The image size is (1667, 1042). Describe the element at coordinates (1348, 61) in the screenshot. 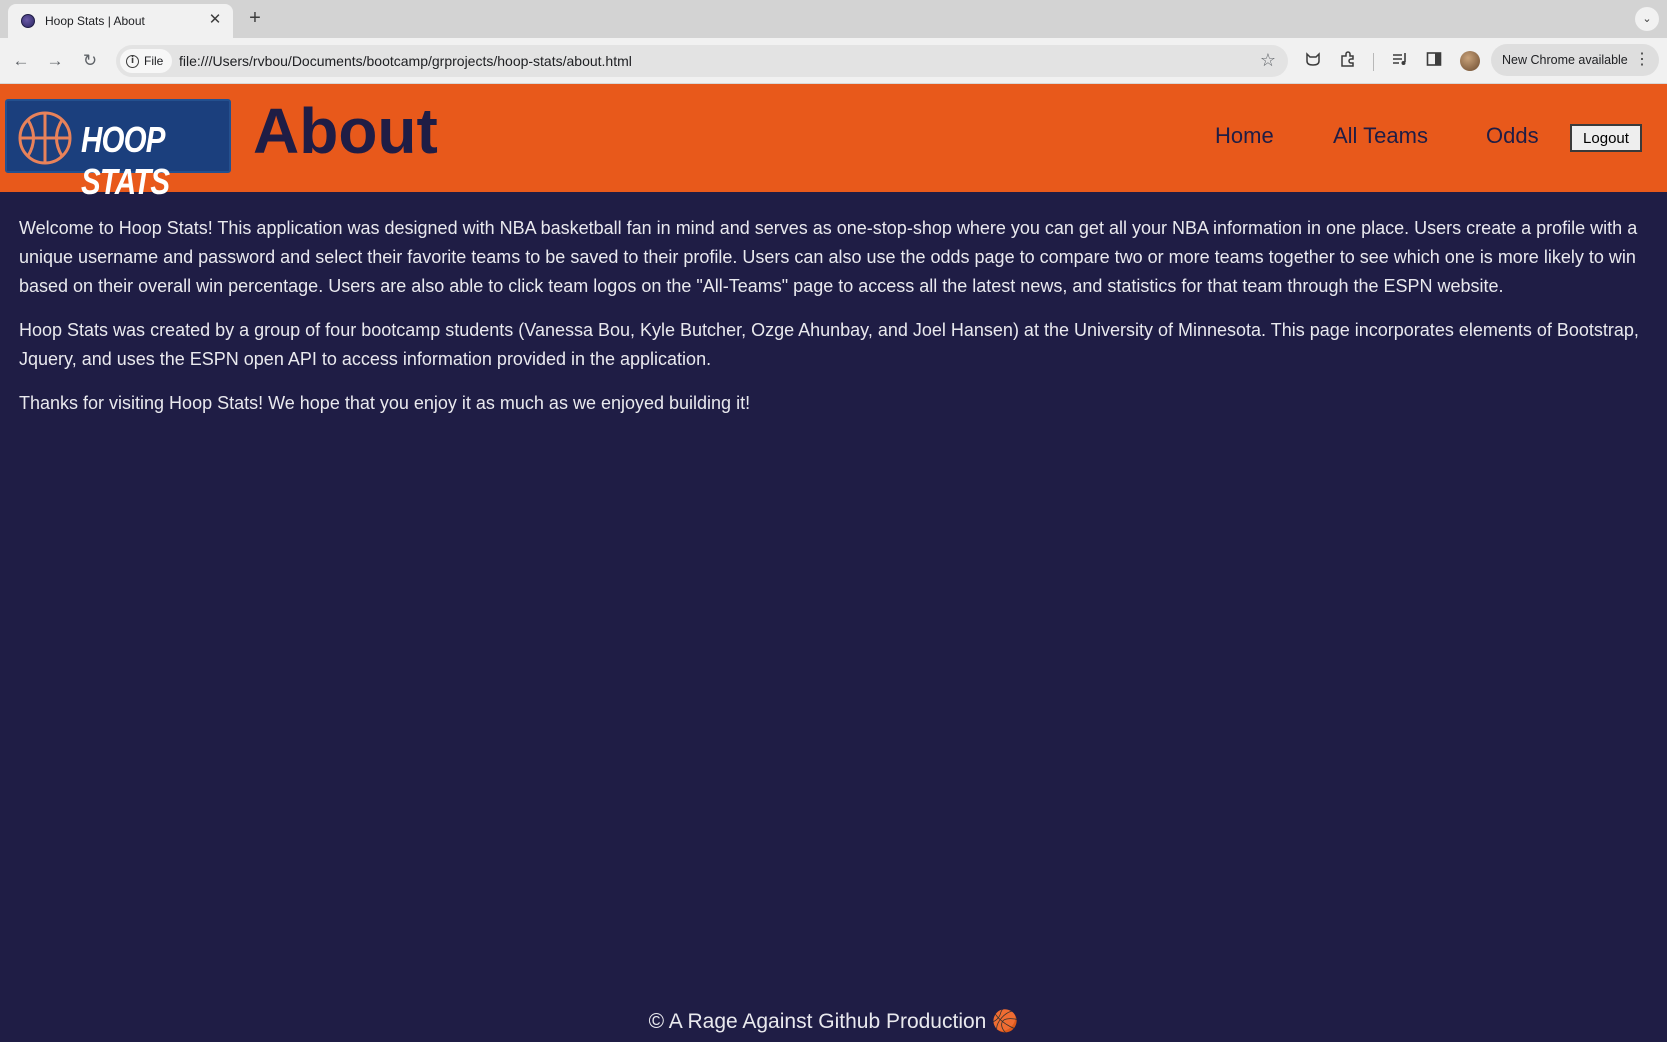

I see `extensions-puzzle-icon` at that location.